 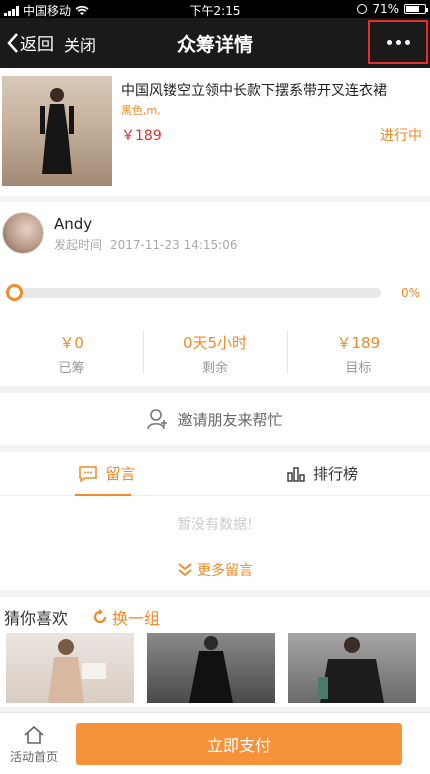 I want to click on stat-target: ￥189 目标, so click(x=358, y=355).